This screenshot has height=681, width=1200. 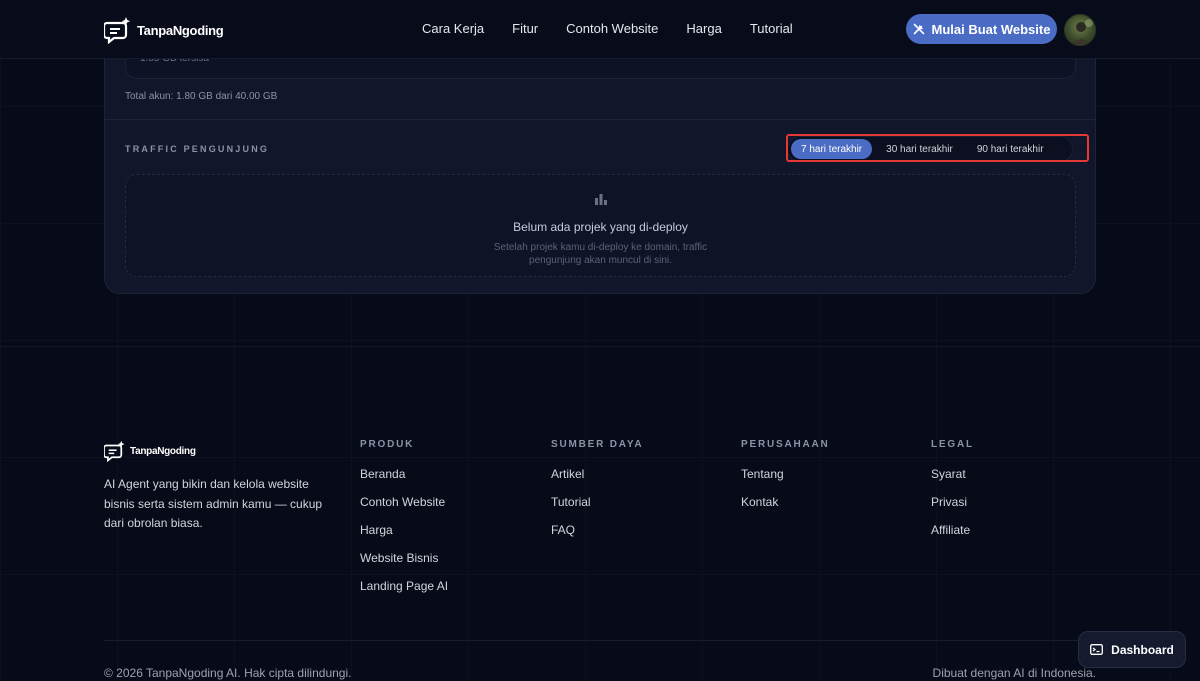 What do you see at coordinates (1010, 149) in the screenshot?
I see `range-tab-90-days: 90 hari terakhir` at bounding box center [1010, 149].